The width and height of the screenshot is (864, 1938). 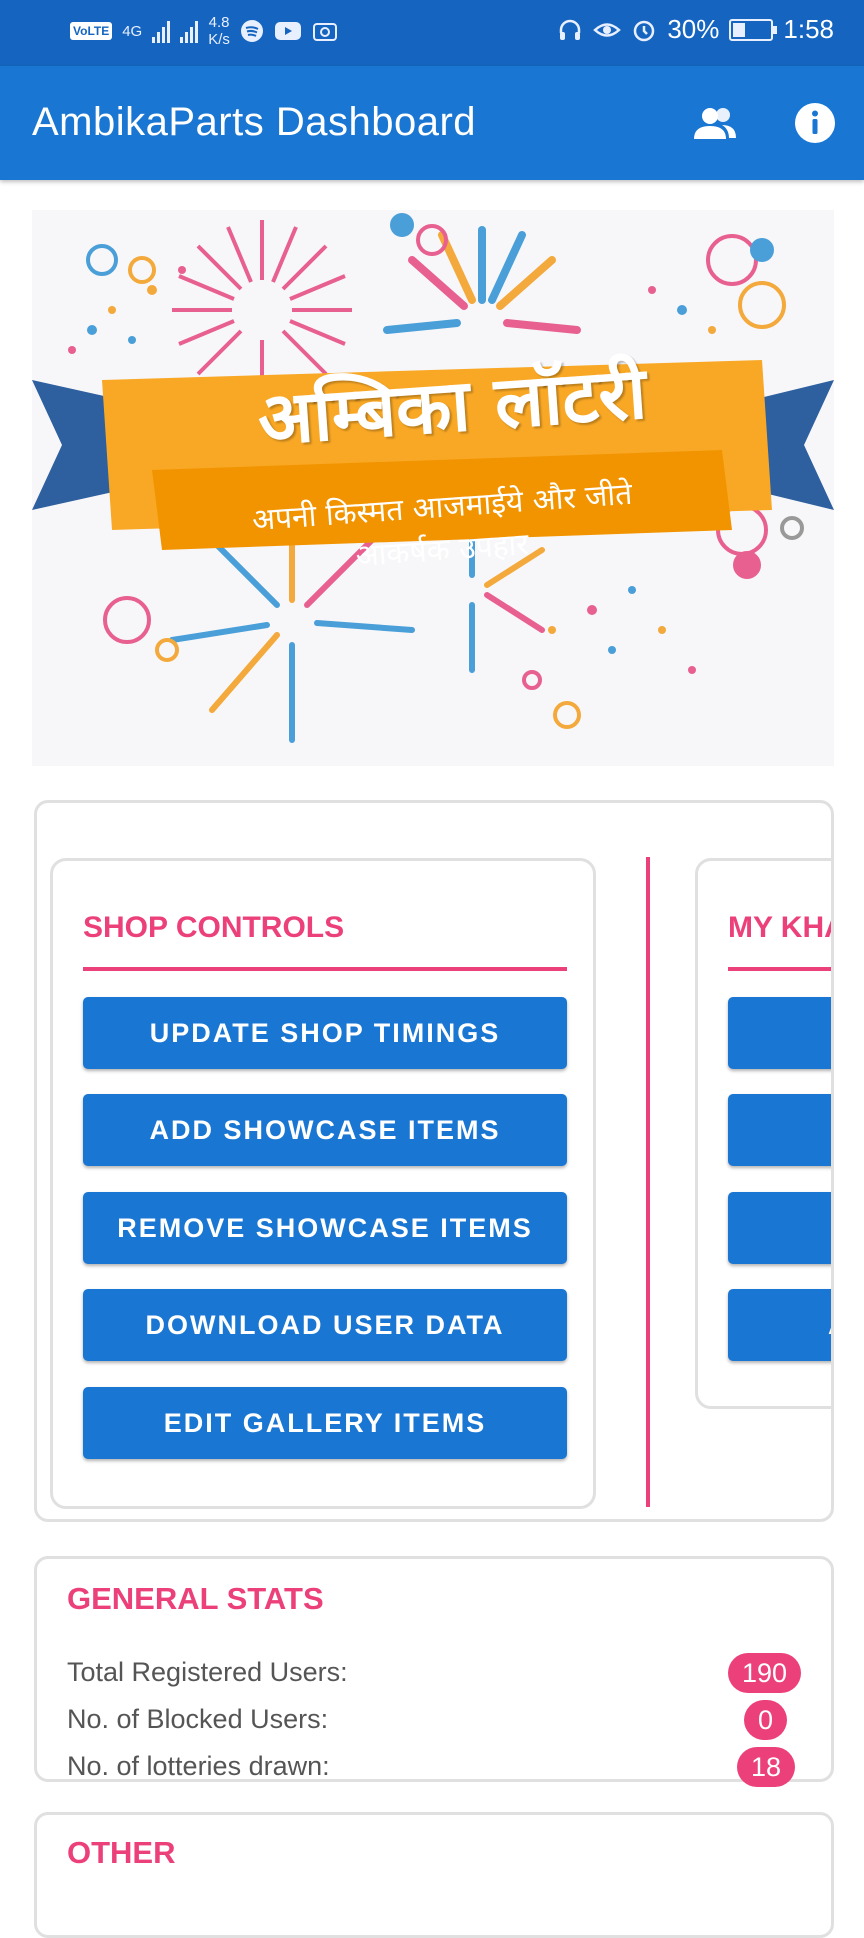 What do you see at coordinates (753, 29) in the screenshot?
I see `battery-icon` at bounding box center [753, 29].